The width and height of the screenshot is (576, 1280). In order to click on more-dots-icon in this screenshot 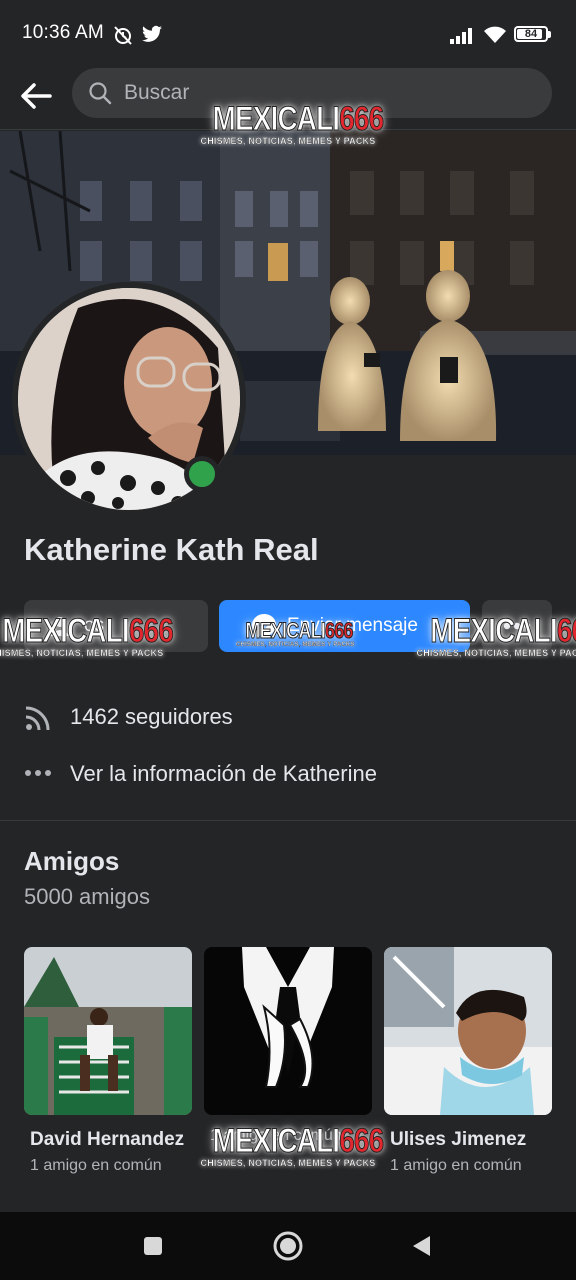, I will do `click(517, 626)`.